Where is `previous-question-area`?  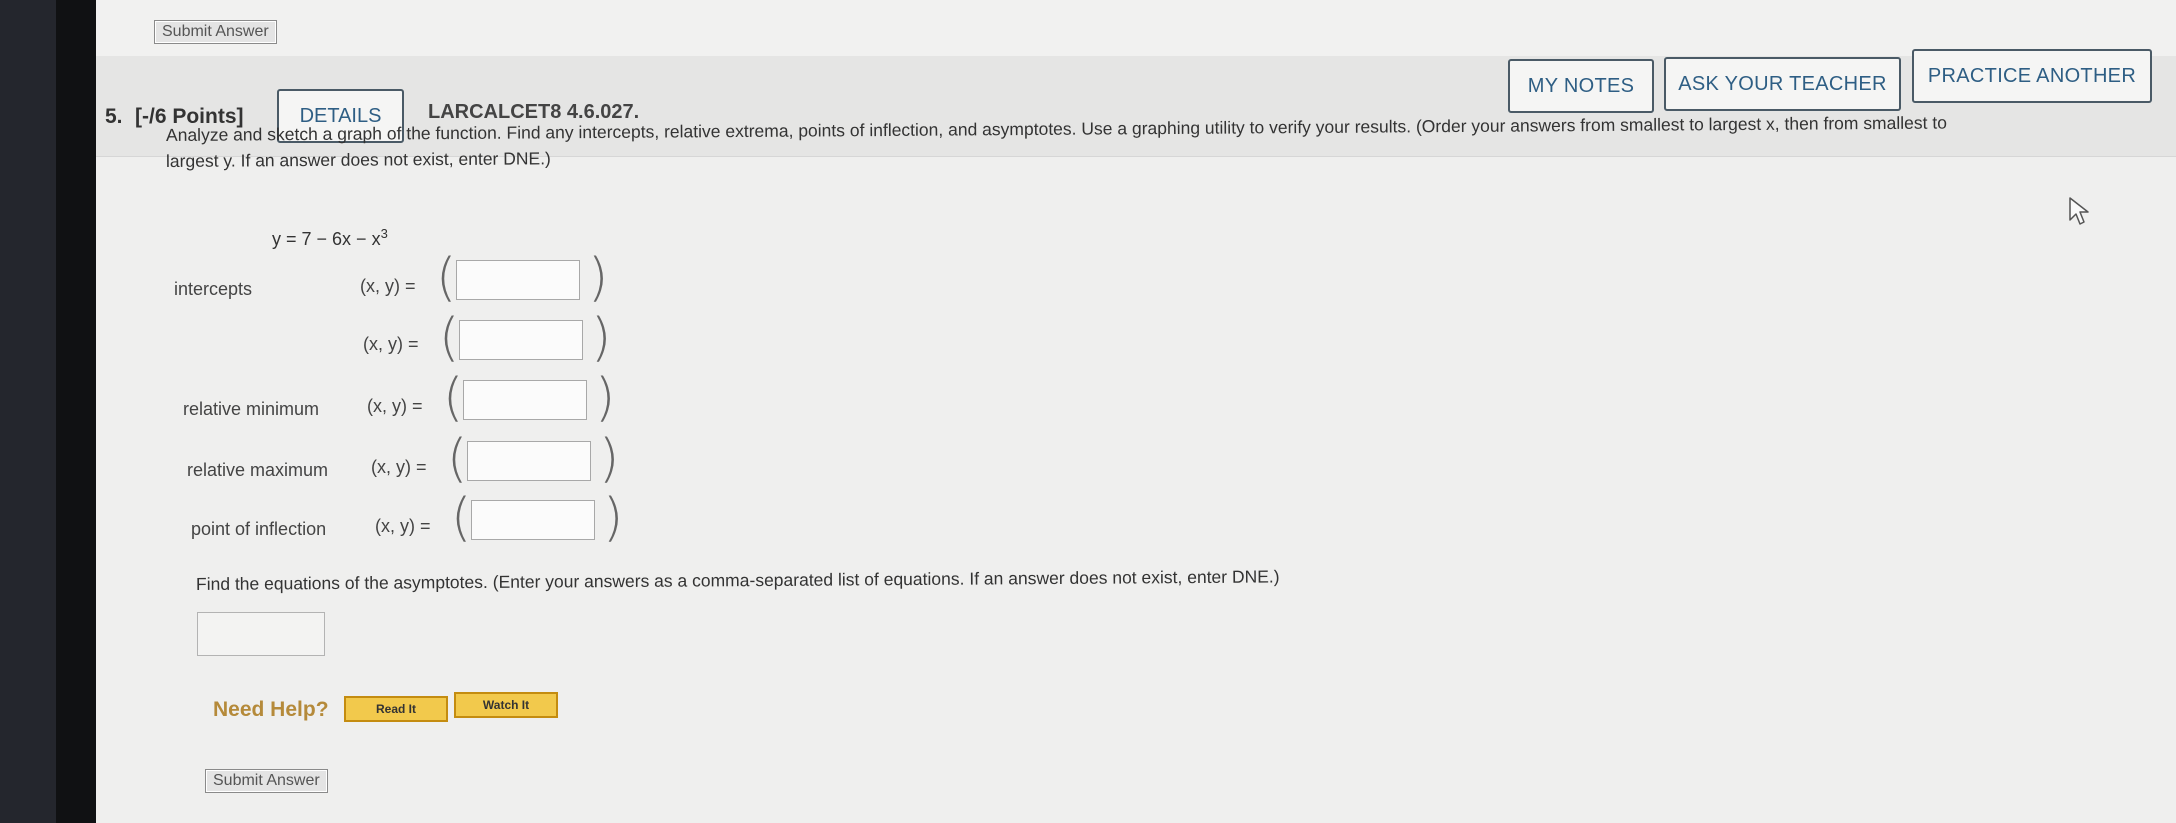
previous-question-area is located at coordinates (1136, 30).